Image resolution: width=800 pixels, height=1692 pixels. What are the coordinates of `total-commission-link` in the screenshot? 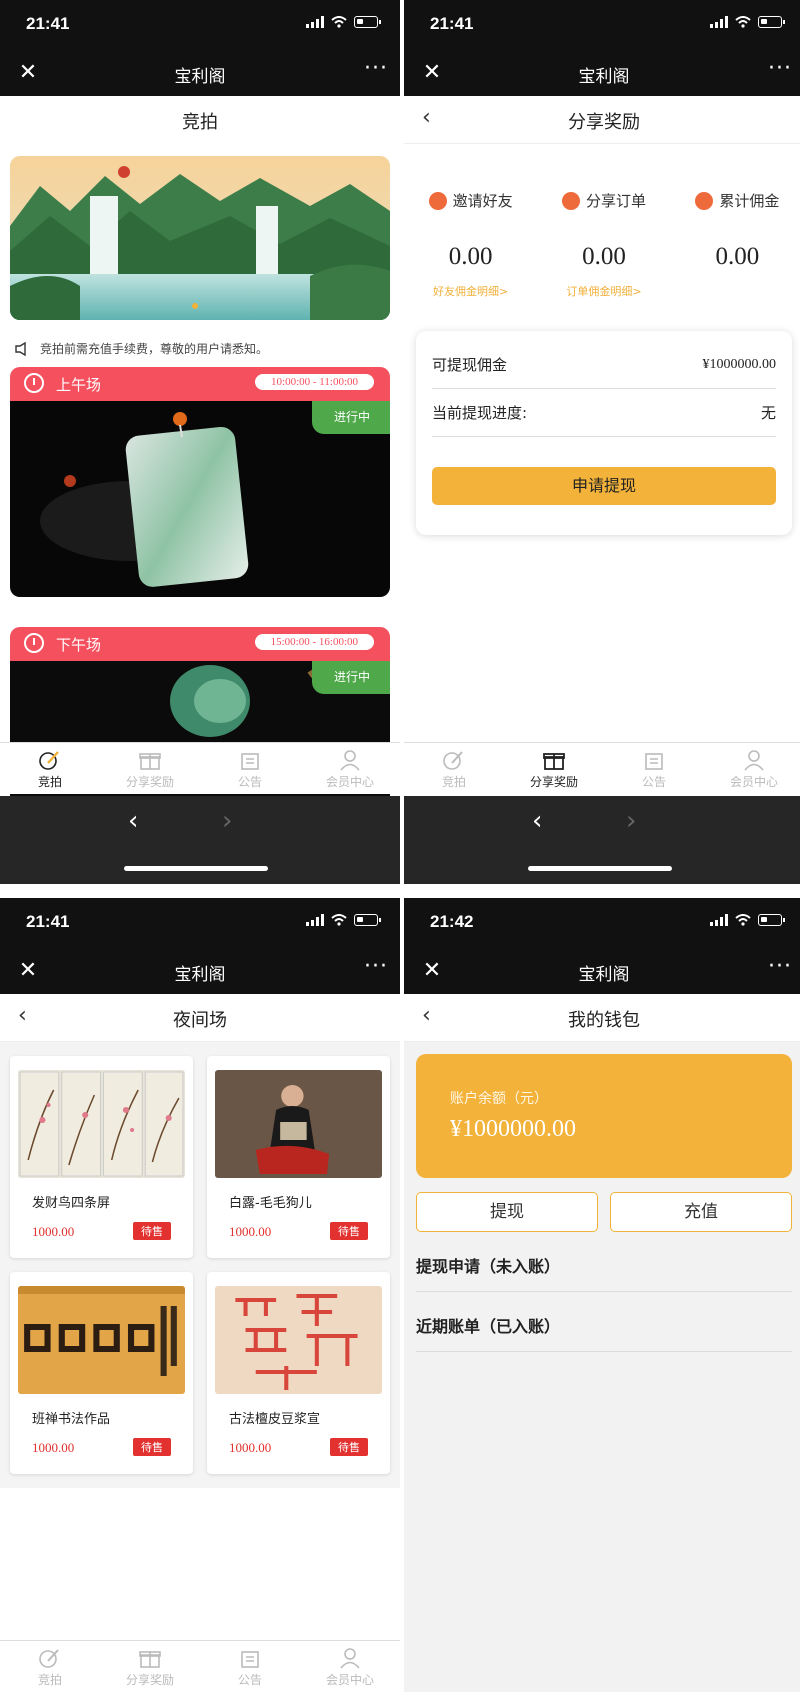 It's located at (735, 290).